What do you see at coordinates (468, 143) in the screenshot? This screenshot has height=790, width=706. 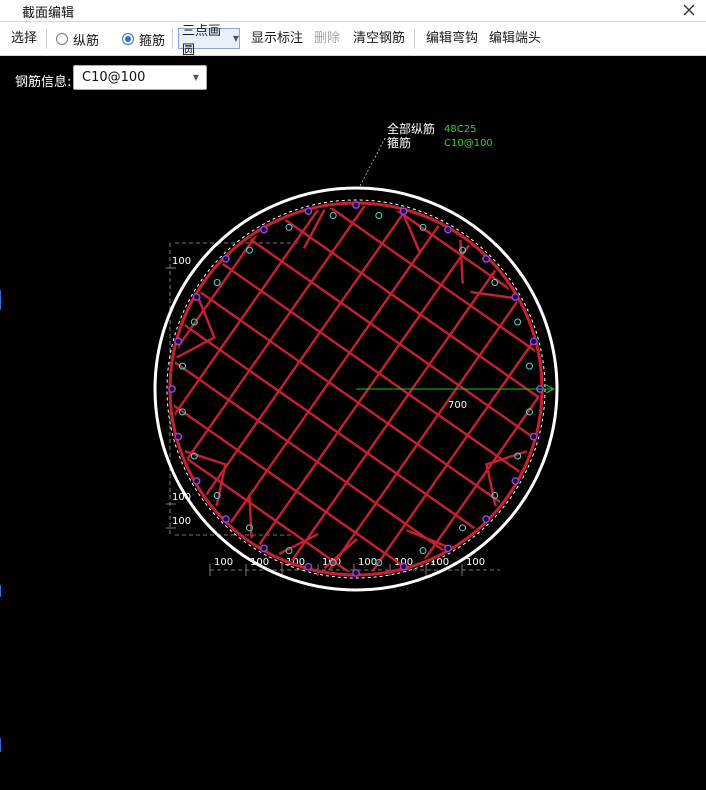 I see `annotation-stirrup-value: C10@100` at bounding box center [468, 143].